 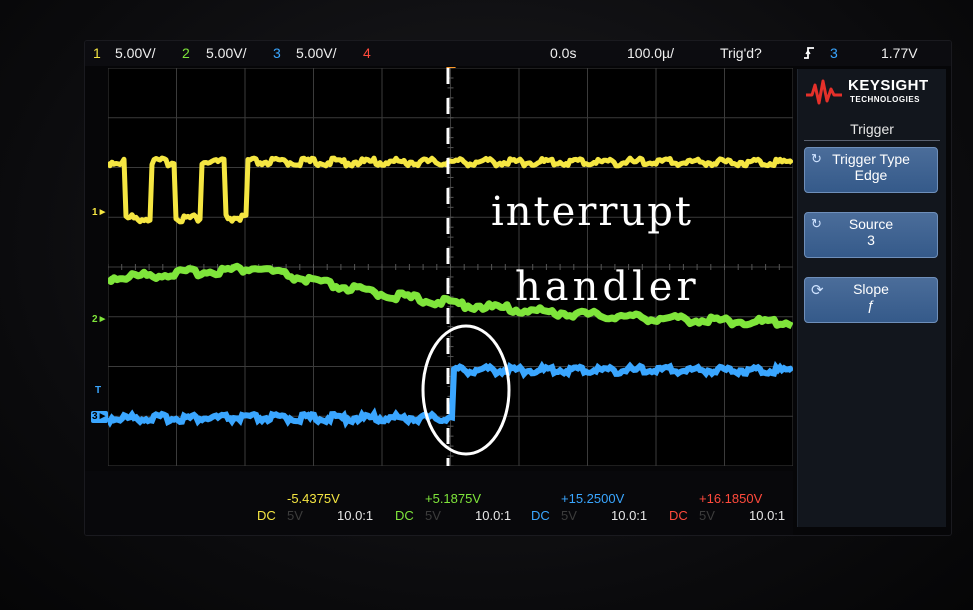 I want to click on channel-offset: +5.1875V, so click(x=453, y=498).